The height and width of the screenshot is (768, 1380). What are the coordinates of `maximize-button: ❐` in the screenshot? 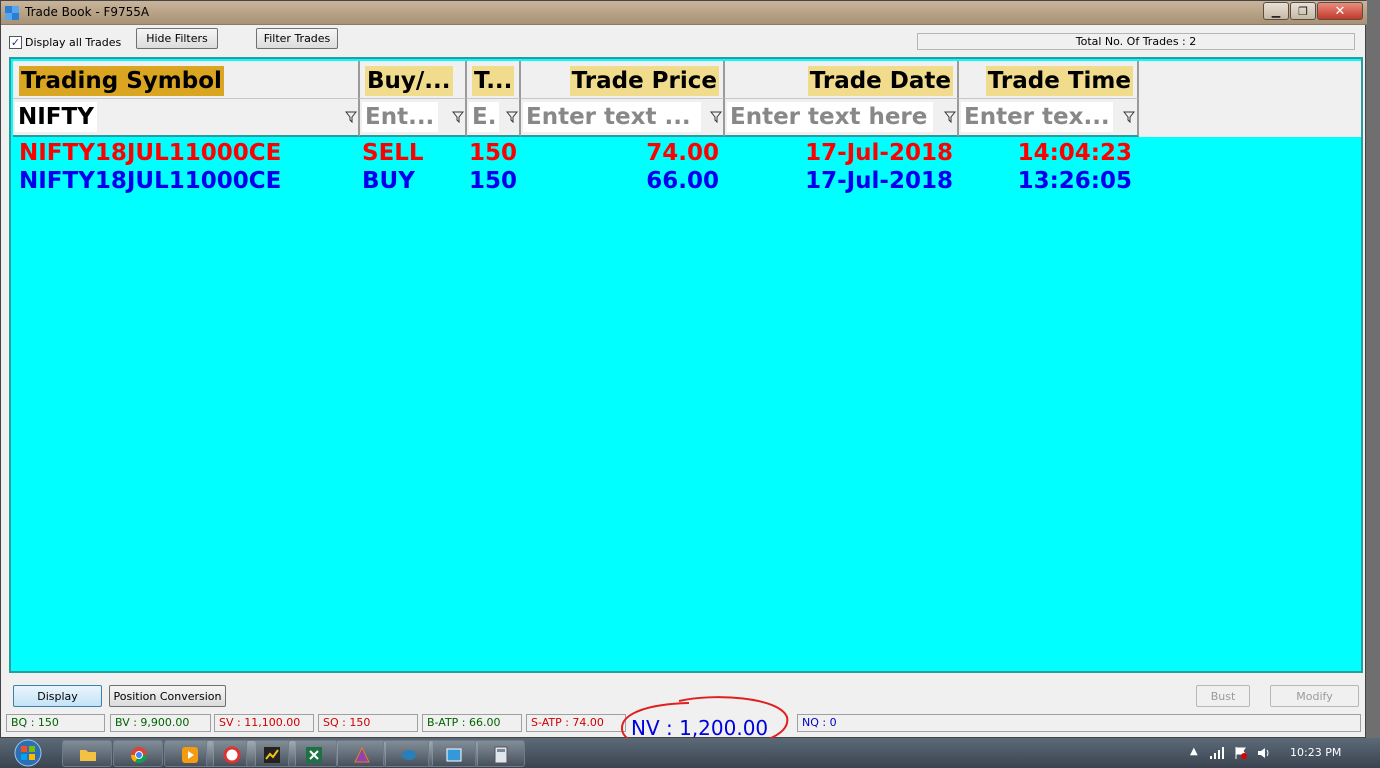 It's located at (1303, 11).